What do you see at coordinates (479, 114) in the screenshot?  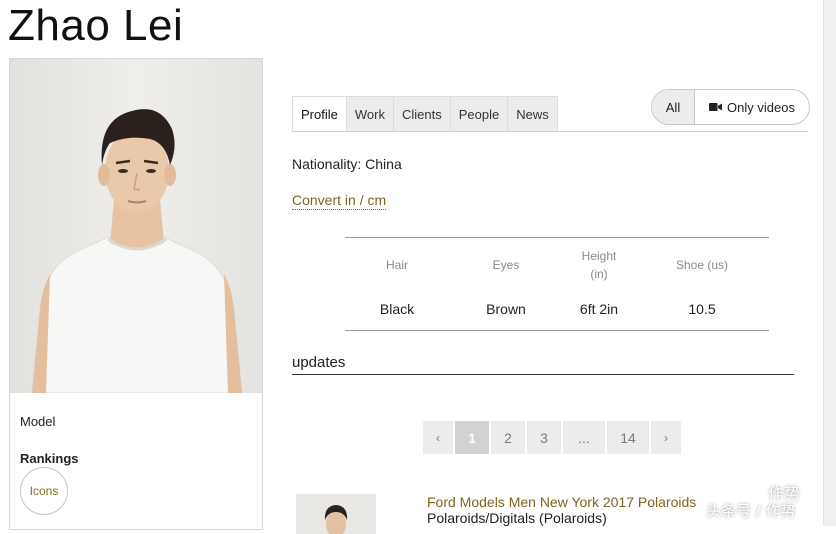 I see `tab-people: People` at bounding box center [479, 114].